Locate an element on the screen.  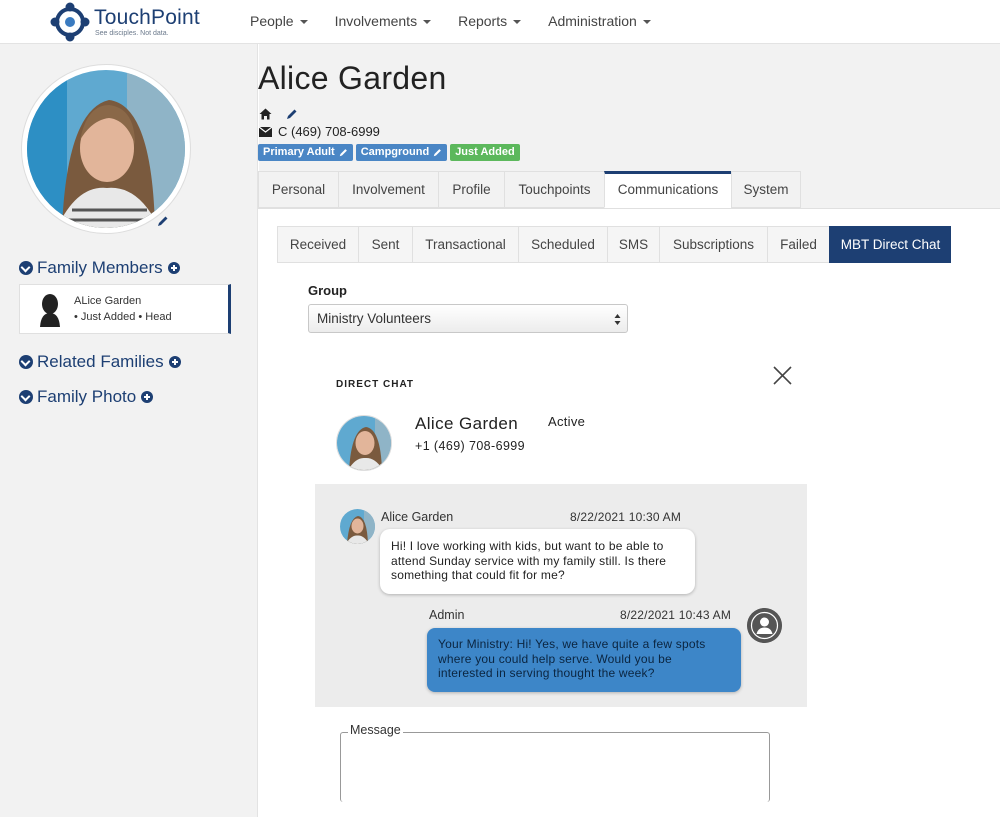
family-member-name: ALice Garden is located at coordinates (107, 301).